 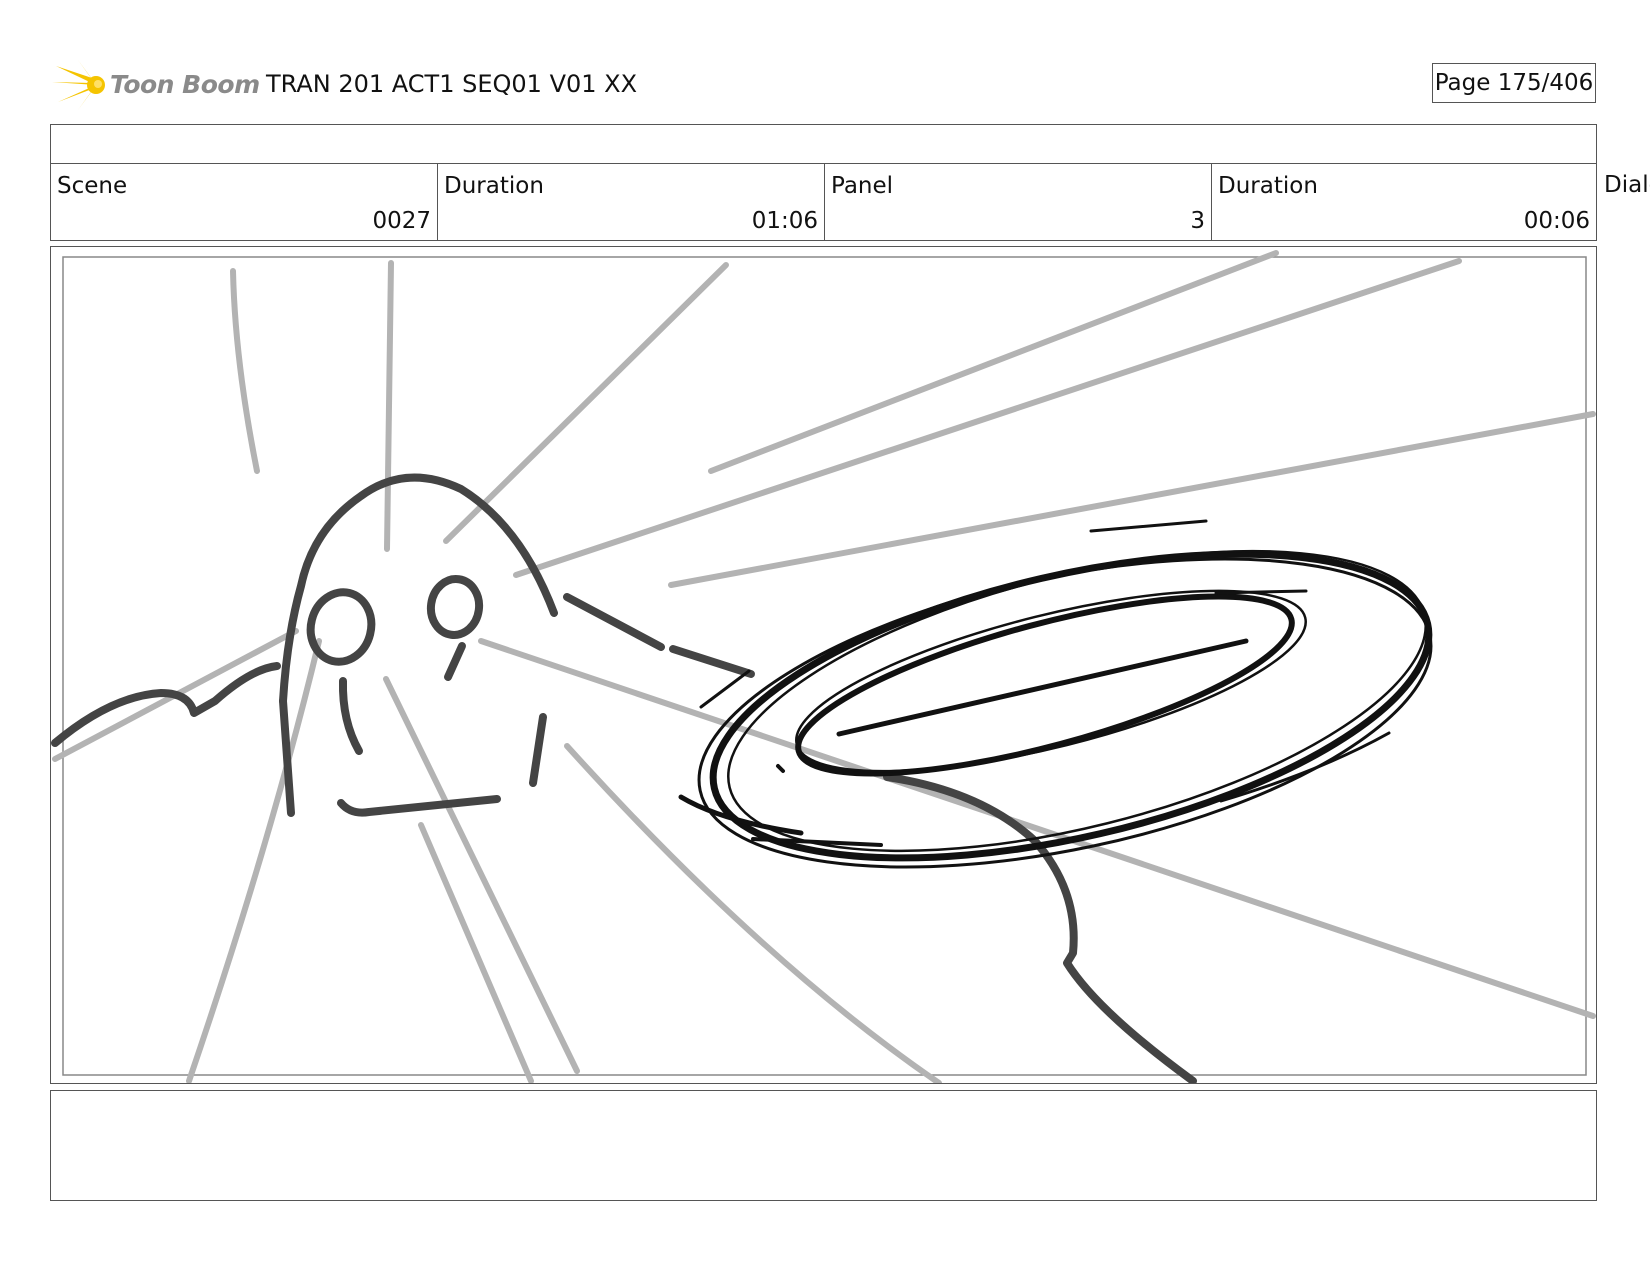 I want to click on scene-duration-label: Duration, so click(x=494, y=186).